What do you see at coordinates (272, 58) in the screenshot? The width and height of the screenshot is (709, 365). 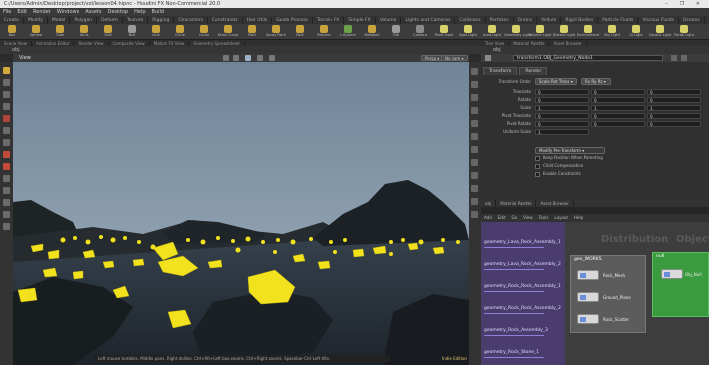 I see `display-icon` at bounding box center [272, 58].